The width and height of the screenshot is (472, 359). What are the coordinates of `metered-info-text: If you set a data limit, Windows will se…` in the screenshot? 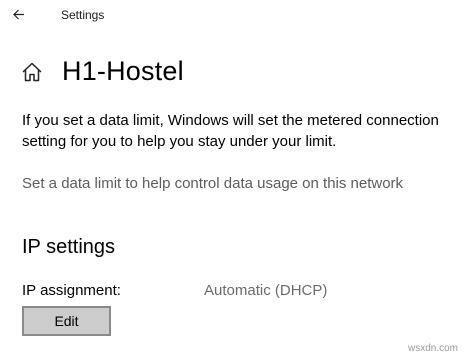 It's located at (230, 131).